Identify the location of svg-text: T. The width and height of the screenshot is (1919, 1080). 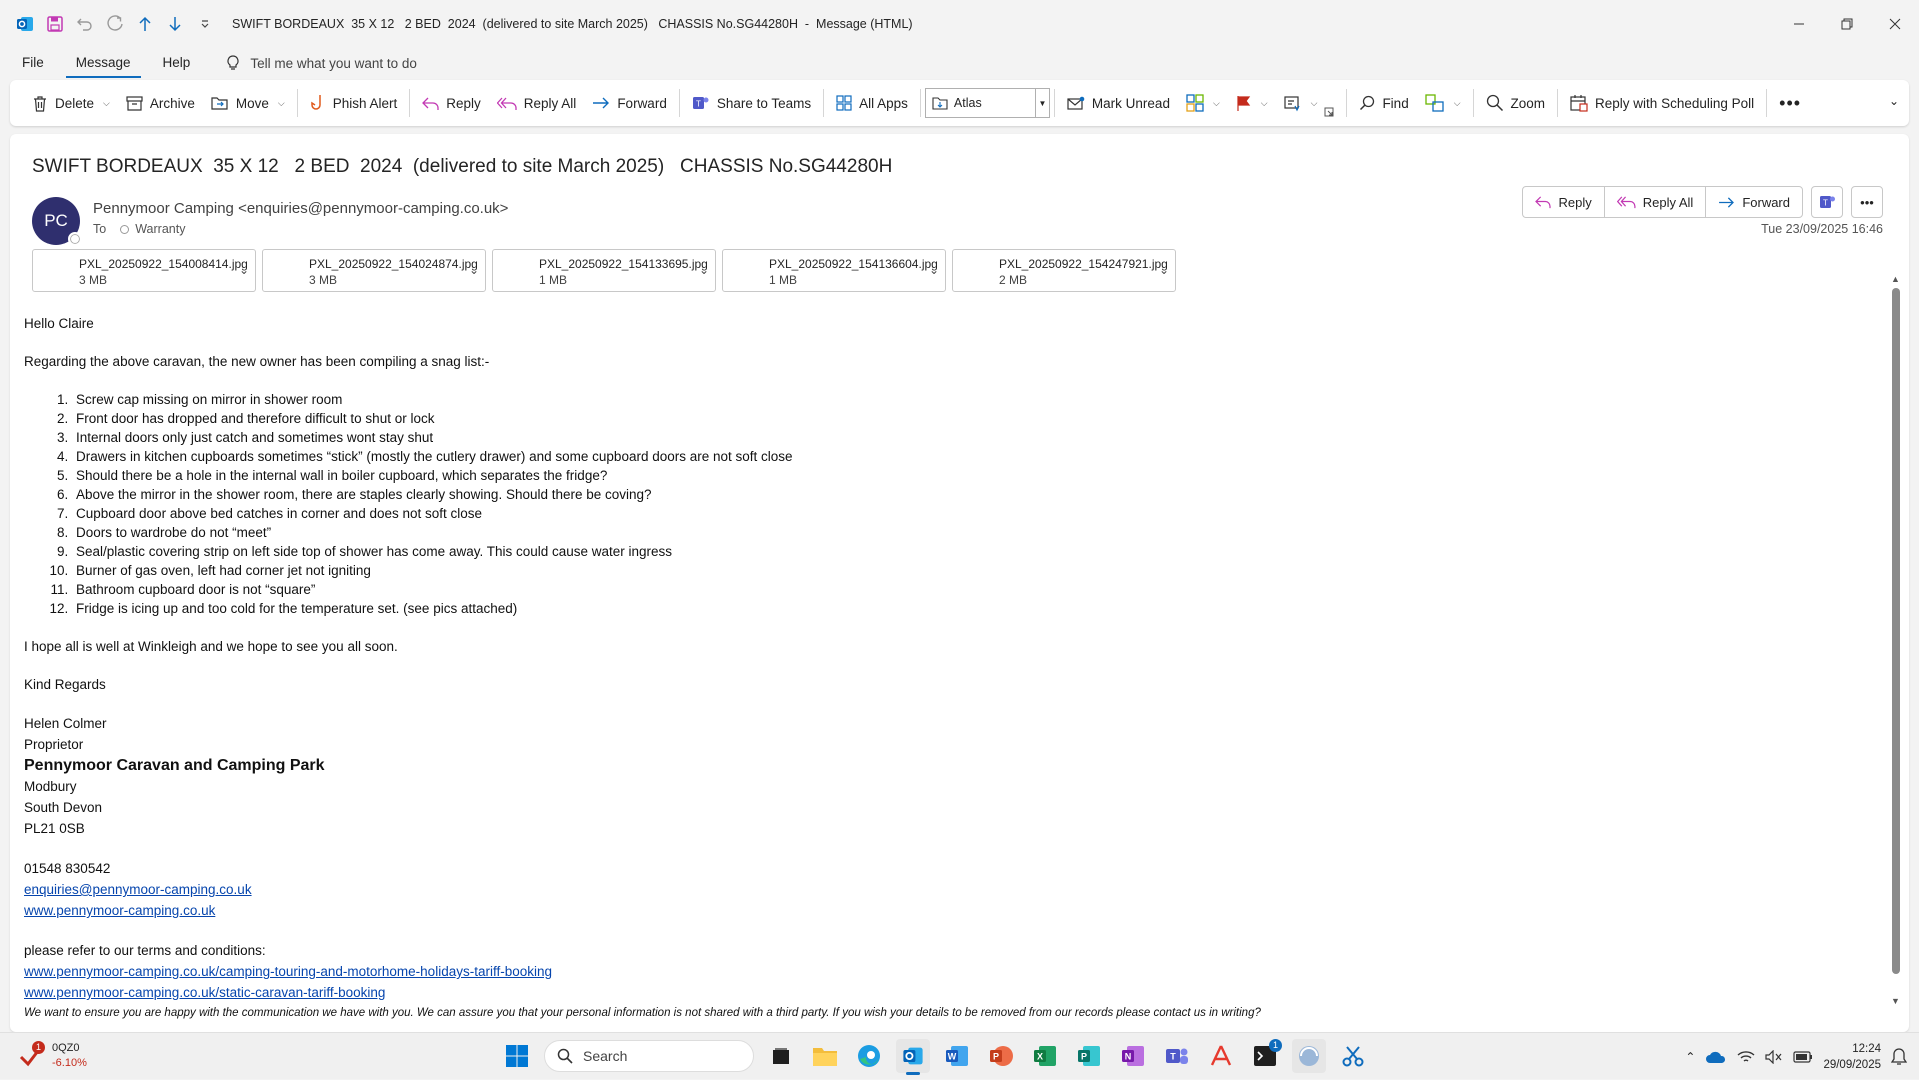
(1173, 1057).